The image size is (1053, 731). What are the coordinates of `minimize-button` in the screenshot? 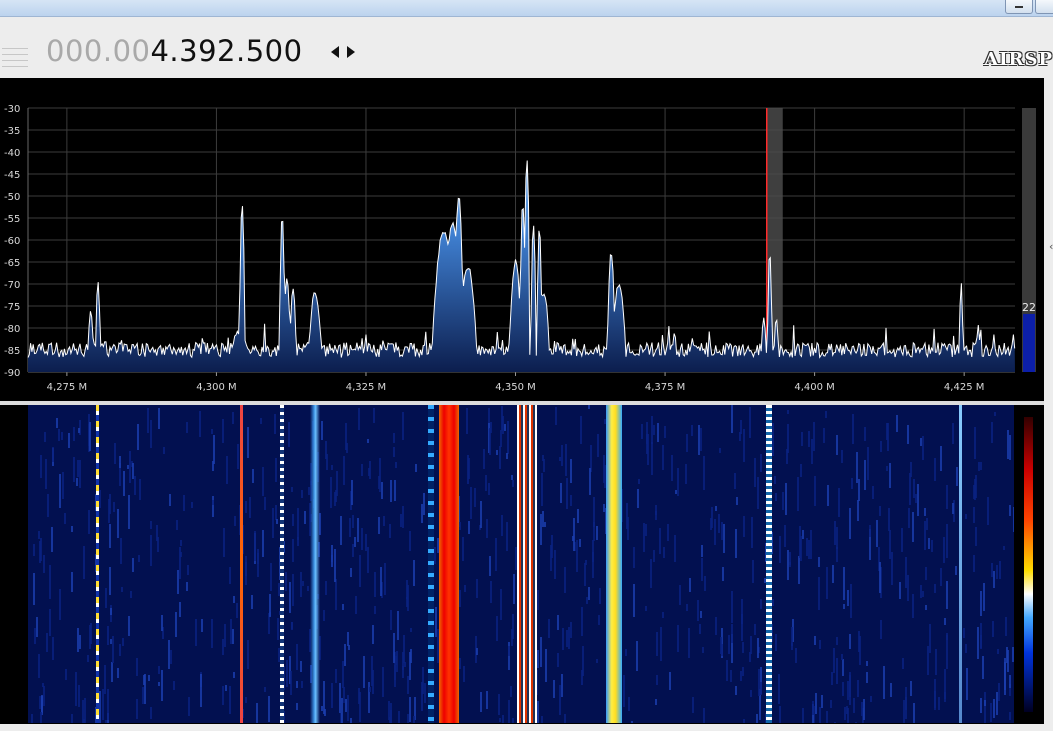 It's located at (1019, 7).